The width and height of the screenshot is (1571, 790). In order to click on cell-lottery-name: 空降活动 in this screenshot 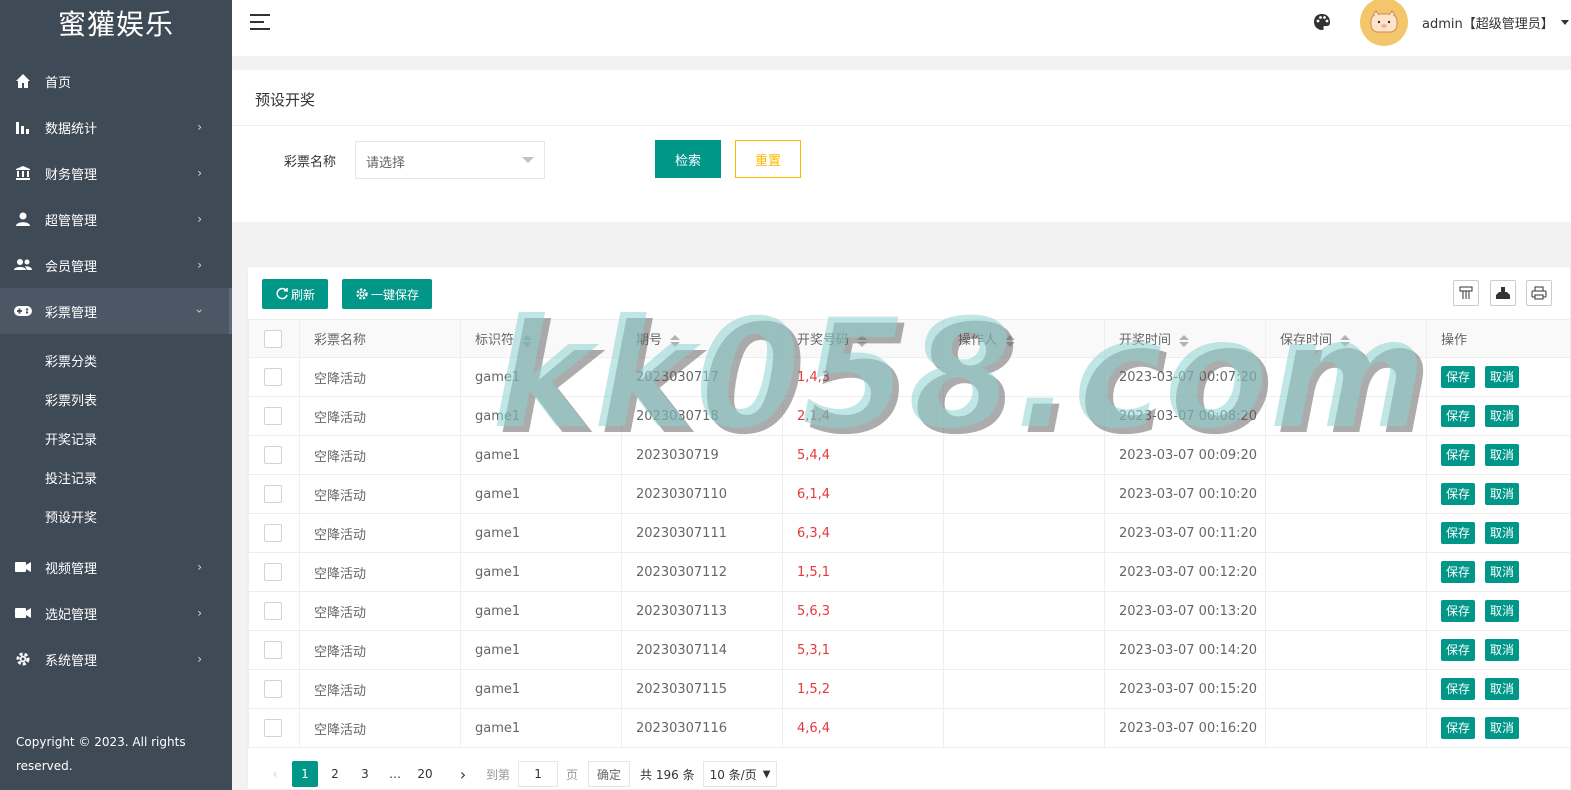, I will do `click(380, 455)`.